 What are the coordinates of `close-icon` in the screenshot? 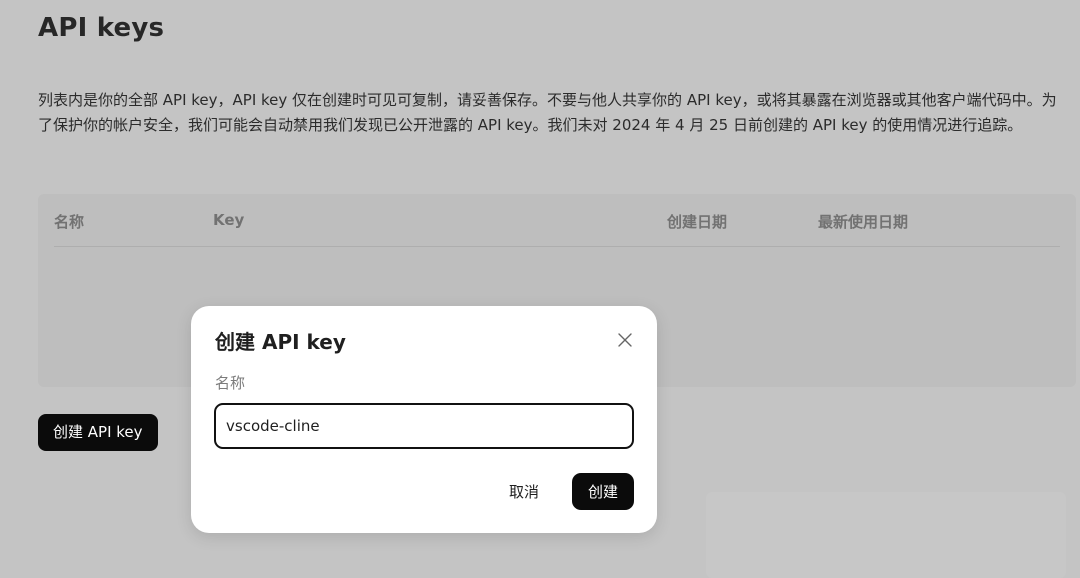 It's located at (625, 340).